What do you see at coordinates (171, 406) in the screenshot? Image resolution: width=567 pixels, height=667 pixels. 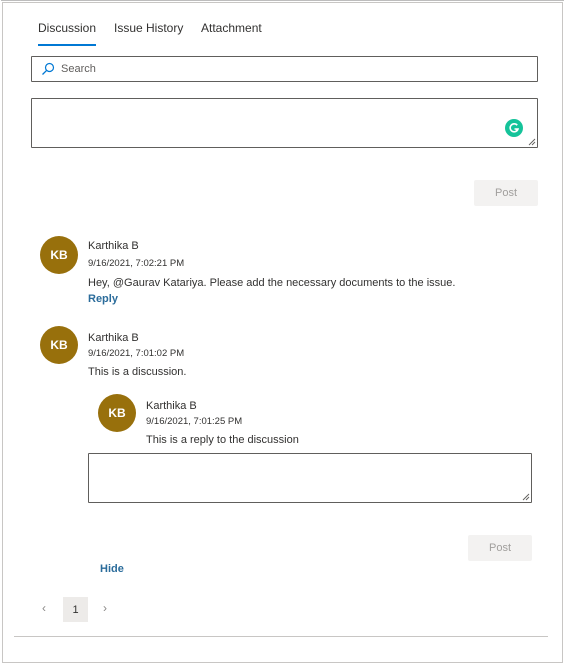 I see `reply-author: Karthika B` at bounding box center [171, 406].